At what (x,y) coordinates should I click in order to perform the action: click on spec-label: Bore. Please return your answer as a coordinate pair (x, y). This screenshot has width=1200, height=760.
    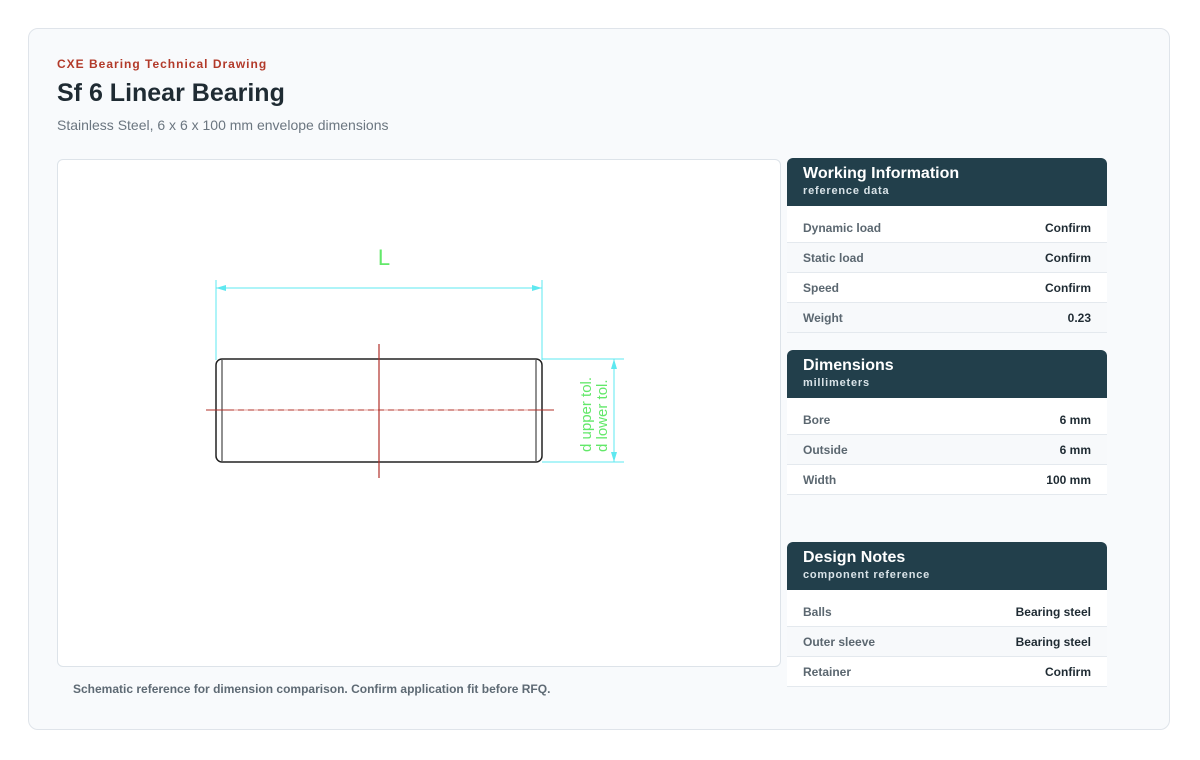
    Looking at the image, I should click on (817, 419).